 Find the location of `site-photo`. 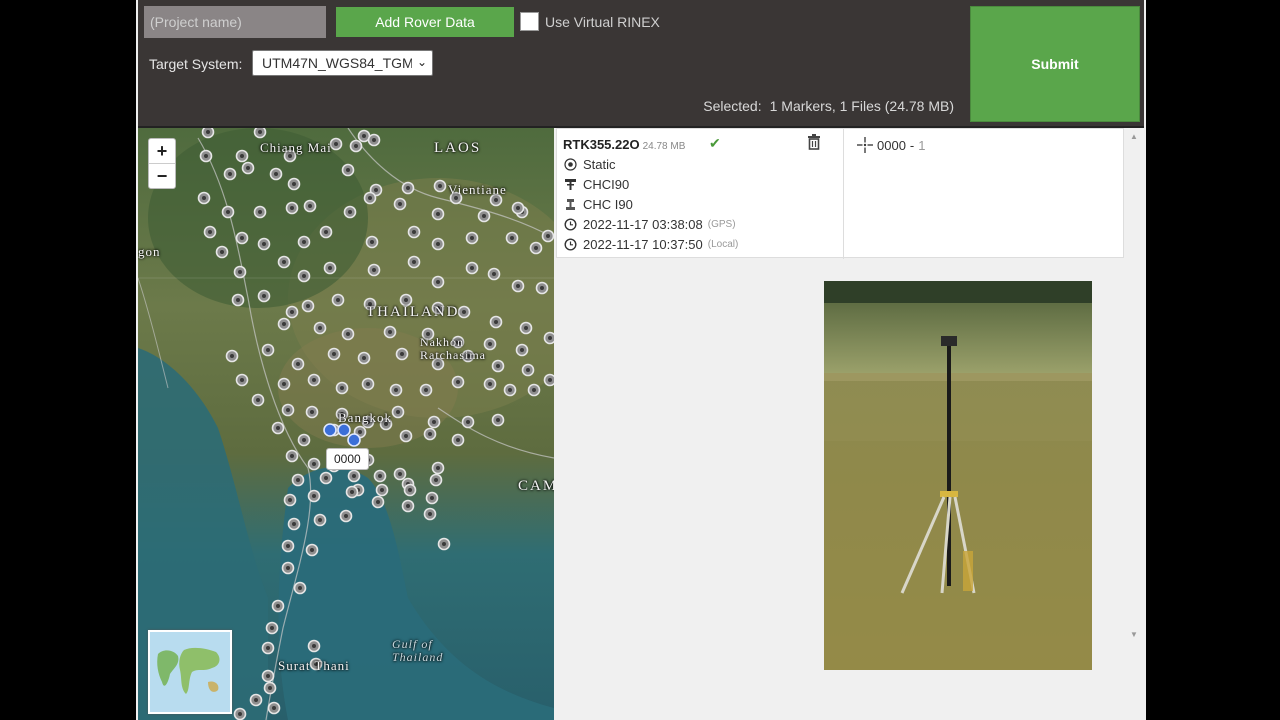

site-photo is located at coordinates (958, 475).